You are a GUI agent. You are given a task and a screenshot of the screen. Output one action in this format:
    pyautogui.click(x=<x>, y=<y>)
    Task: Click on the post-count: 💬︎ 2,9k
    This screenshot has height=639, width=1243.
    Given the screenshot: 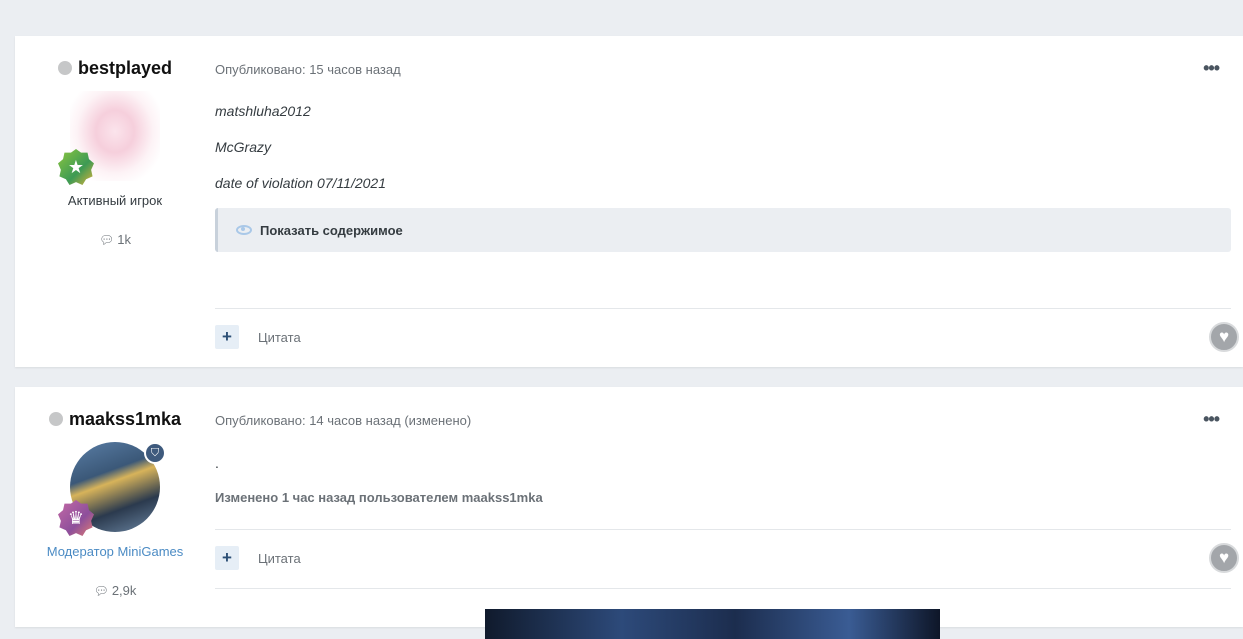 What is the action you would take?
    pyautogui.click(x=115, y=590)
    